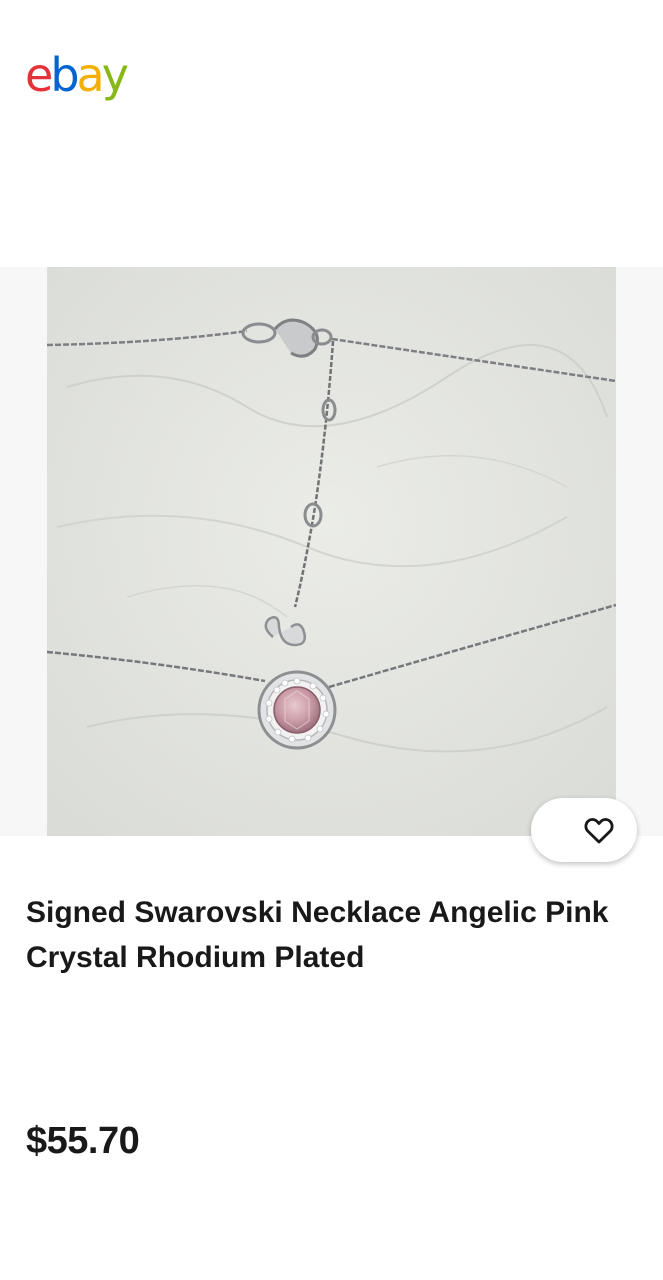 The width and height of the screenshot is (663, 1280). I want to click on heart-icon, so click(599, 831).